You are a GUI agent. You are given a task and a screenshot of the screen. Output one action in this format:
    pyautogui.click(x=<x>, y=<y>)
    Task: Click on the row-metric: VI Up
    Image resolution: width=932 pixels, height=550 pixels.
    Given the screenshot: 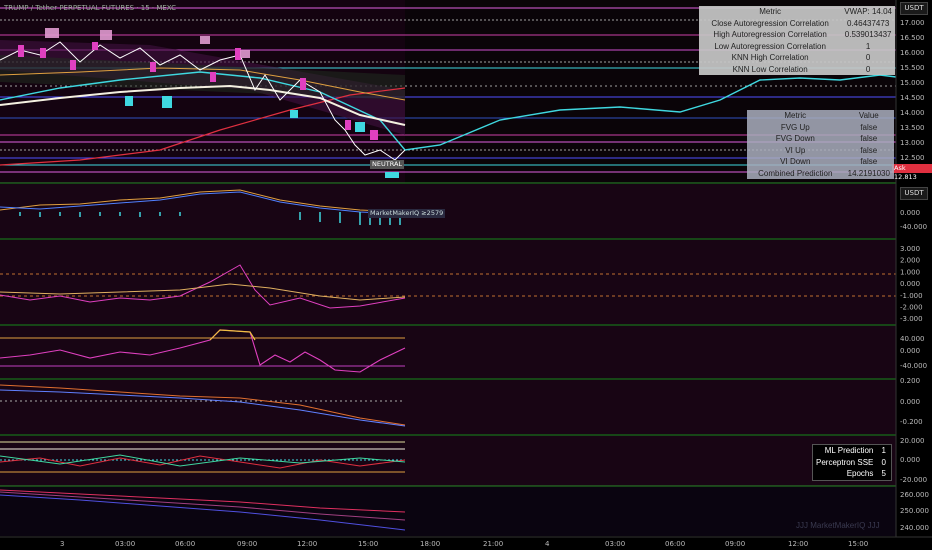 What is the action you would take?
    pyautogui.click(x=795, y=150)
    